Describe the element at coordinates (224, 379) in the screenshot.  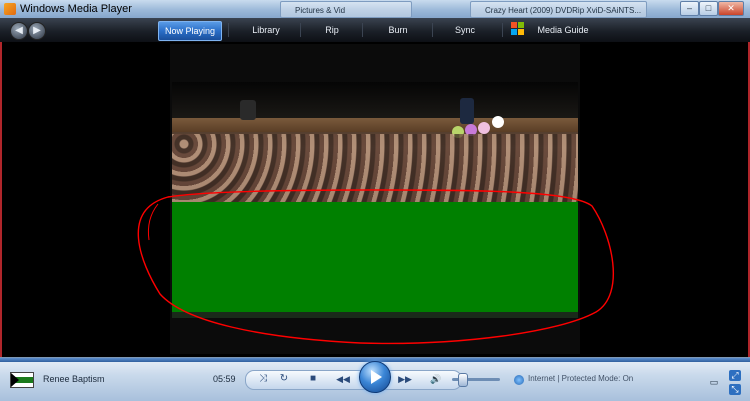
I see `elapsed-time: 05:59` at that location.